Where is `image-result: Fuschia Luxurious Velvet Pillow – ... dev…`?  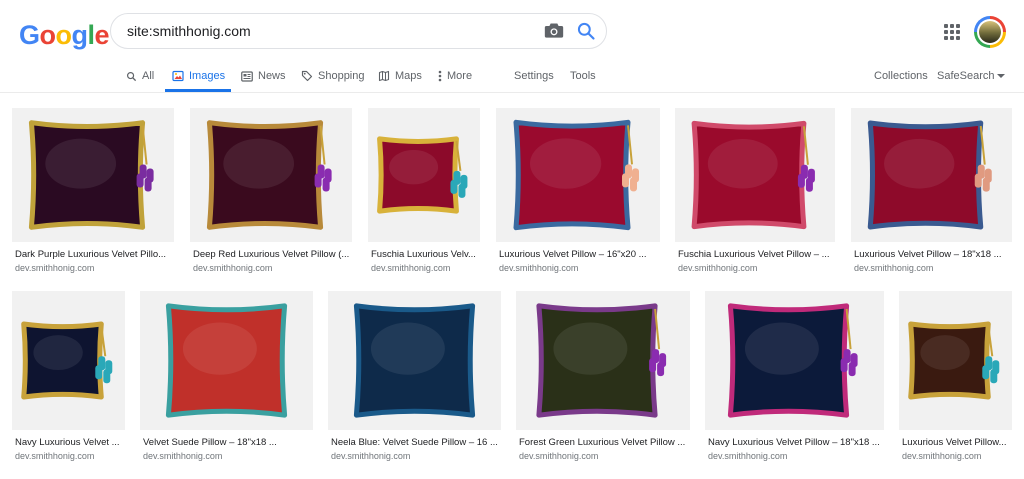 image-result: Fuschia Luxurious Velvet Pillow – ... dev… is located at coordinates (755, 193).